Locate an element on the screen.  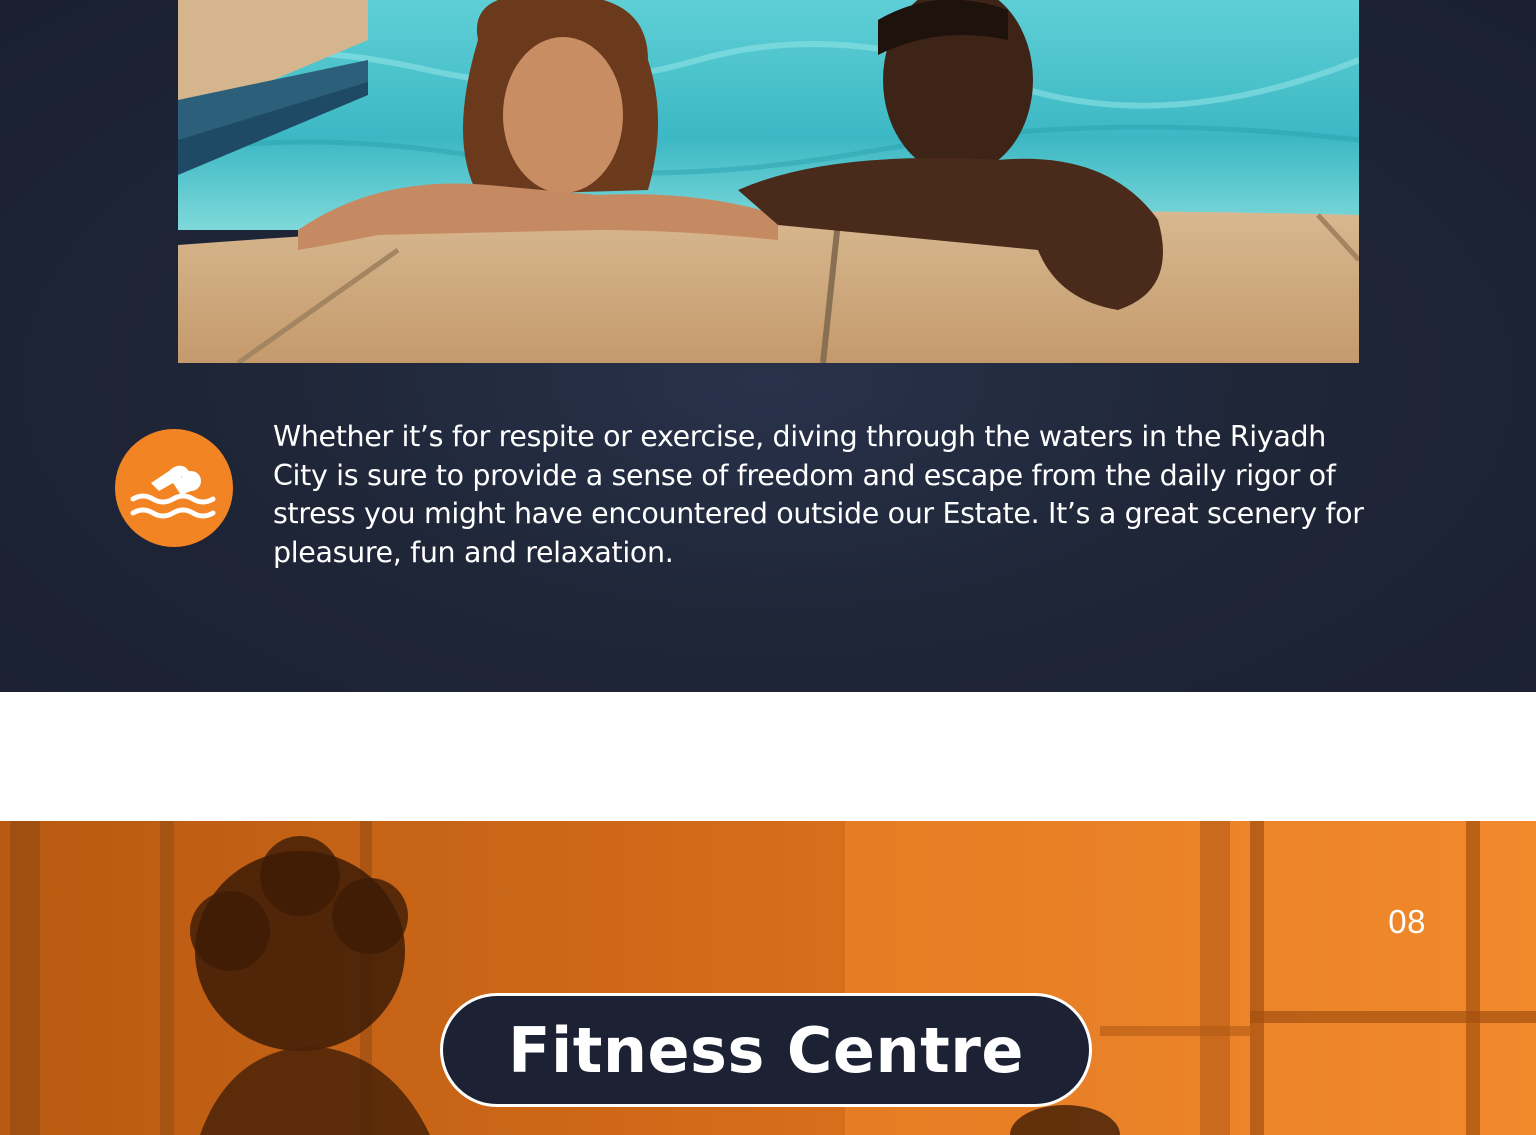
swimming-icon is located at coordinates (173, 492).